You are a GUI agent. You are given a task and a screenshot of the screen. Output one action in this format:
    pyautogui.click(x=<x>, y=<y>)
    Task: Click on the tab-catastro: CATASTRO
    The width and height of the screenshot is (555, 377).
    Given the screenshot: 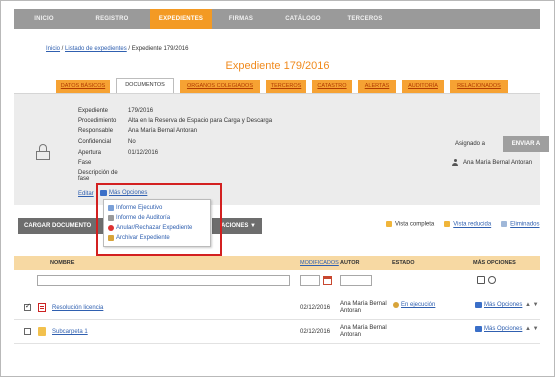 What is the action you would take?
    pyautogui.click(x=332, y=86)
    